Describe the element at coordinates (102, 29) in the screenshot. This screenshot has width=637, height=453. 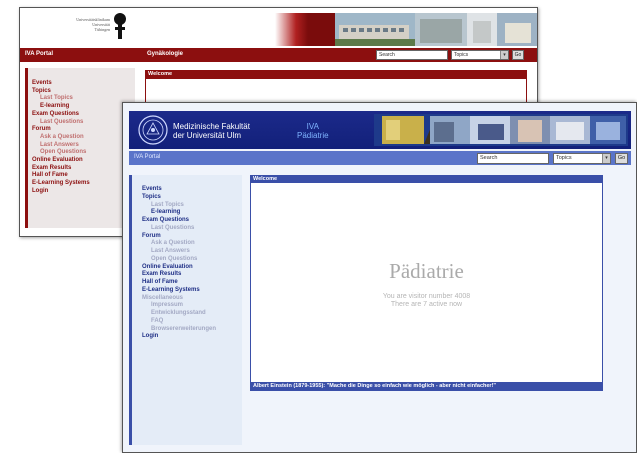
I see `logo-line: Tübingen` at that location.